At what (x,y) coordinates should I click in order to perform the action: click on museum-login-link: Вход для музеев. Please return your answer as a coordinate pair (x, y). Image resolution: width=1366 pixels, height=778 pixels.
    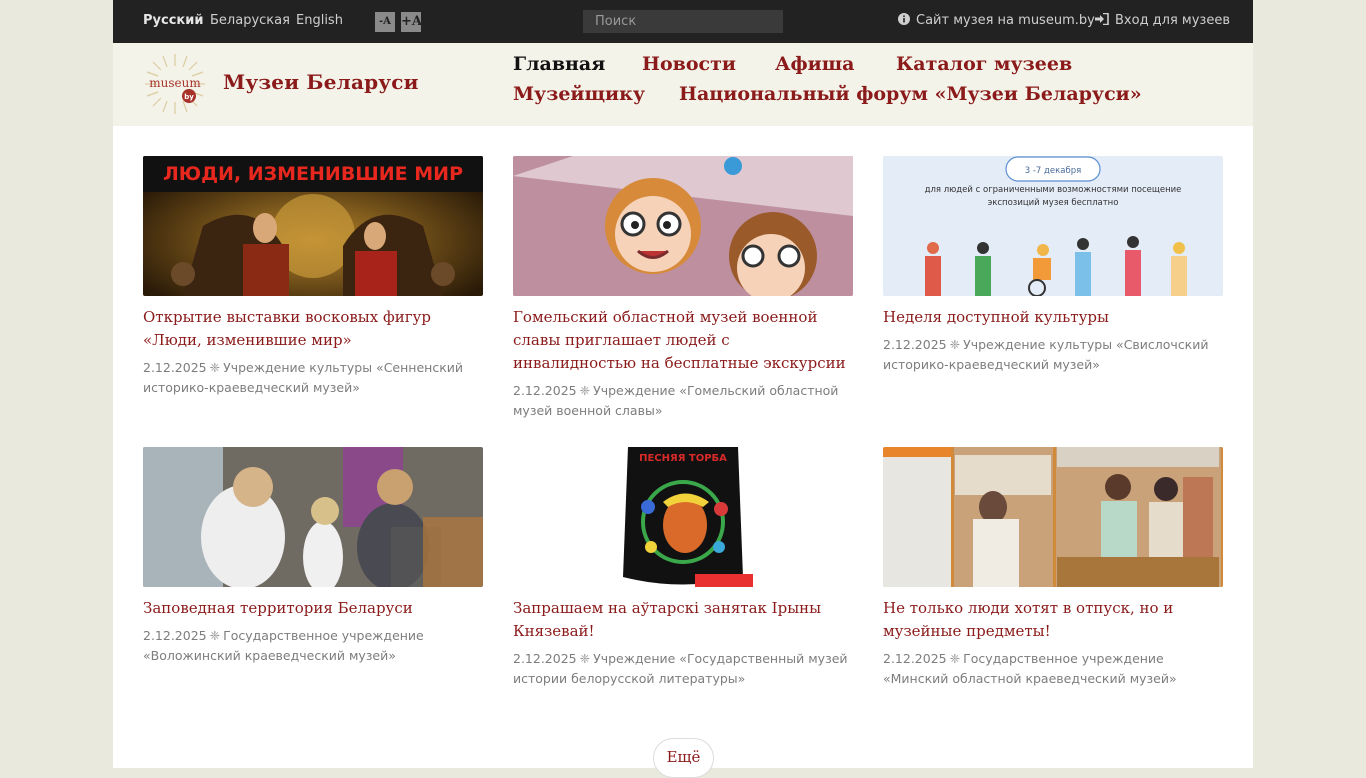
    Looking at the image, I should click on (1162, 20).